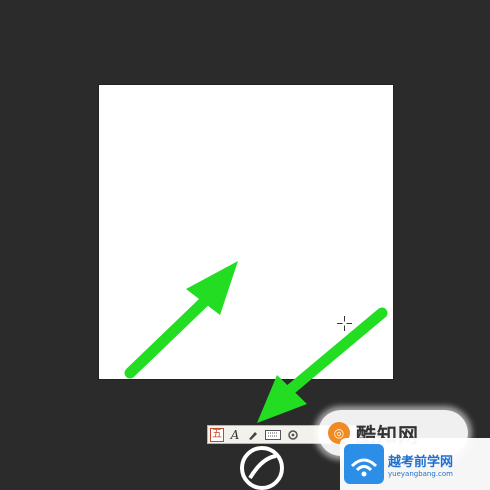  Describe the element at coordinates (217, 434) in the screenshot. I see `ime-logo-button: 五` at that location.